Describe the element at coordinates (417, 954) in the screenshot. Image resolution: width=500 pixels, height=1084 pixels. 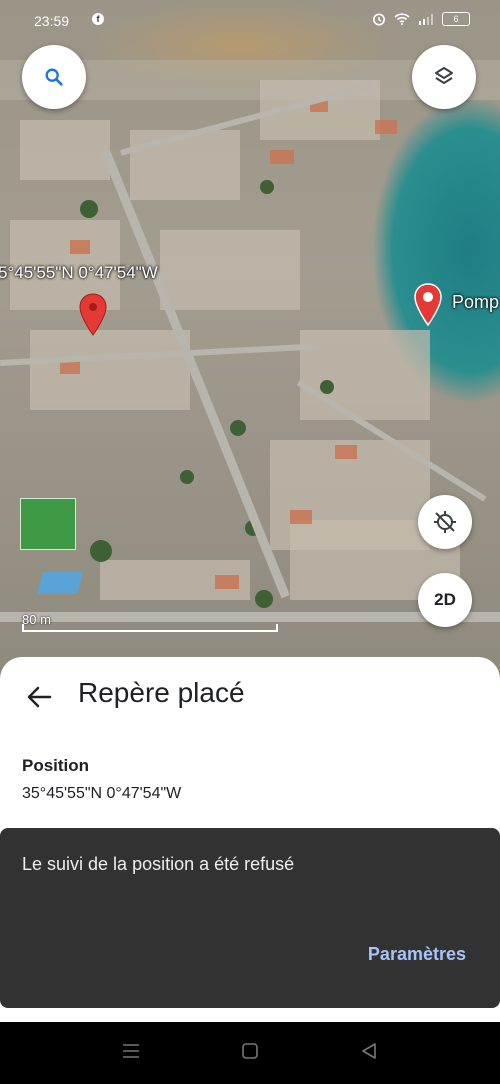
I see `settings-action-button: Paramètres` at that location.